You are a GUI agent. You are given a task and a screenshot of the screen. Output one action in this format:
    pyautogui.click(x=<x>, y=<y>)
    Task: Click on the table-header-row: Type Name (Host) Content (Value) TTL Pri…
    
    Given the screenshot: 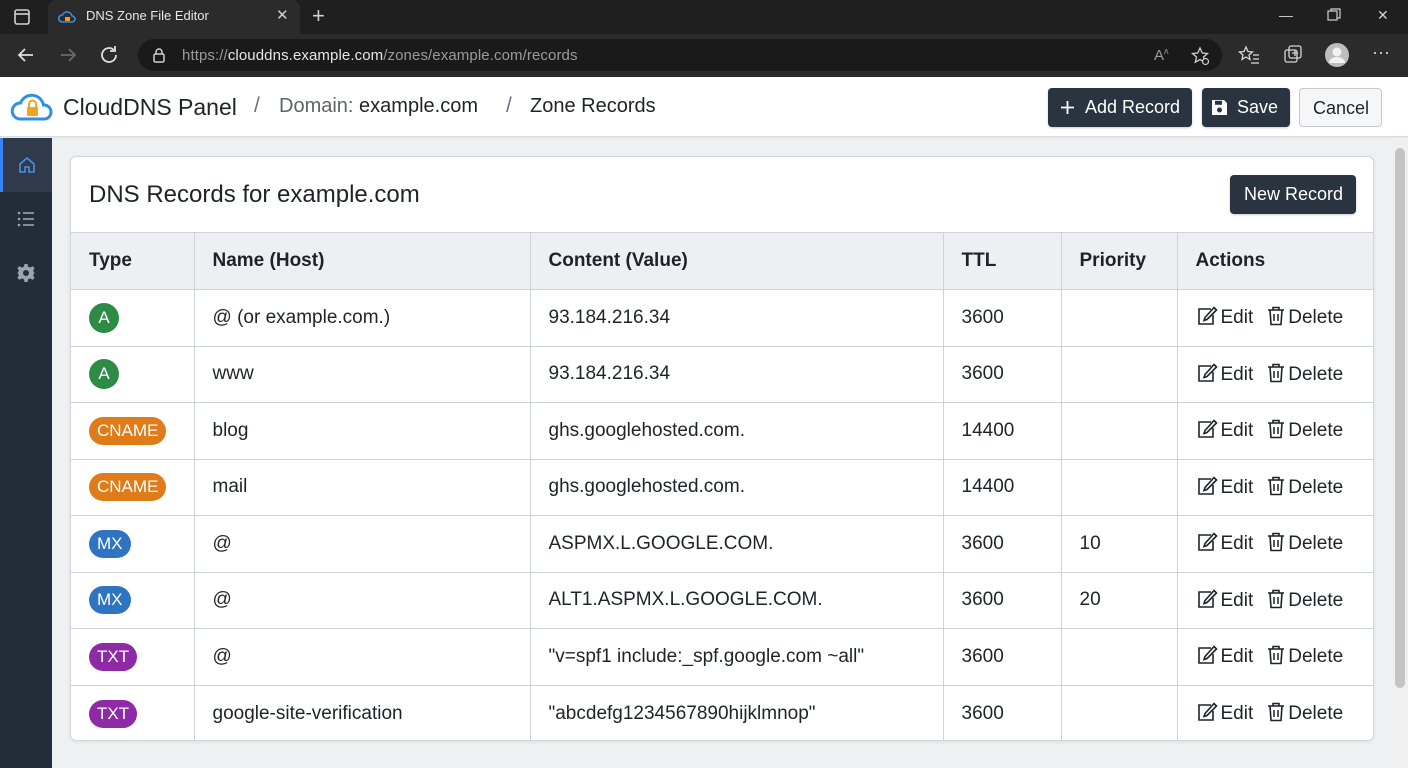 What is the action you would take?
    pyautogui.click(x=722, y=261)
    